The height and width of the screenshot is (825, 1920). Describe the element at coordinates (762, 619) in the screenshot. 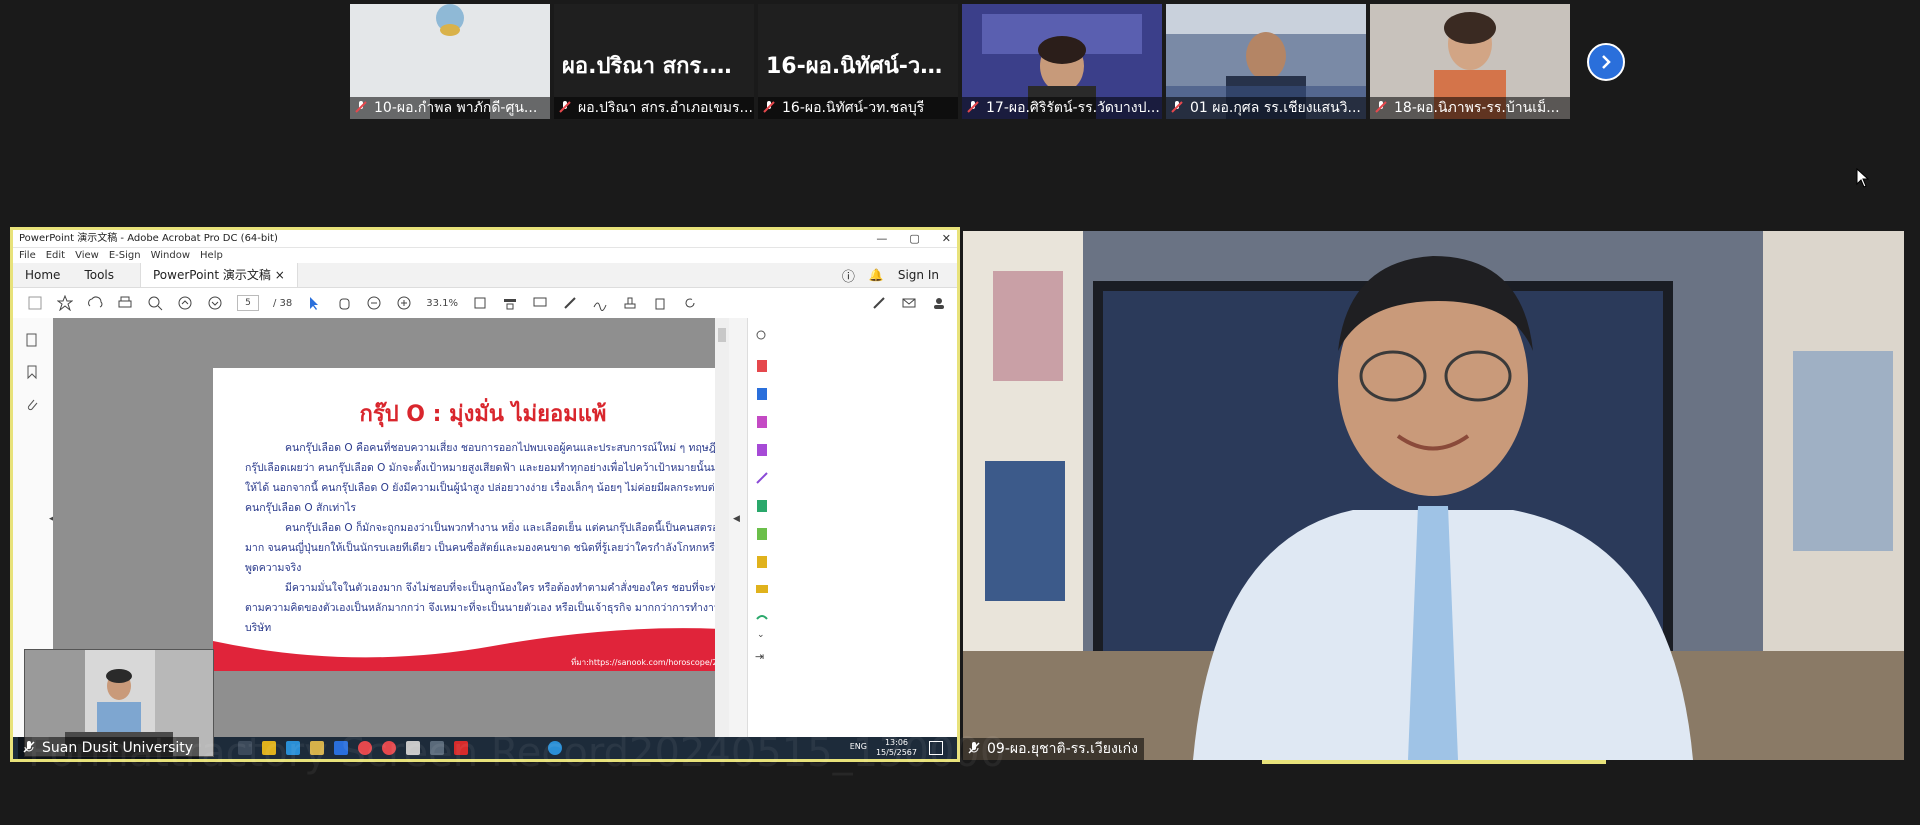

I see `more-tools-icon` at that location.